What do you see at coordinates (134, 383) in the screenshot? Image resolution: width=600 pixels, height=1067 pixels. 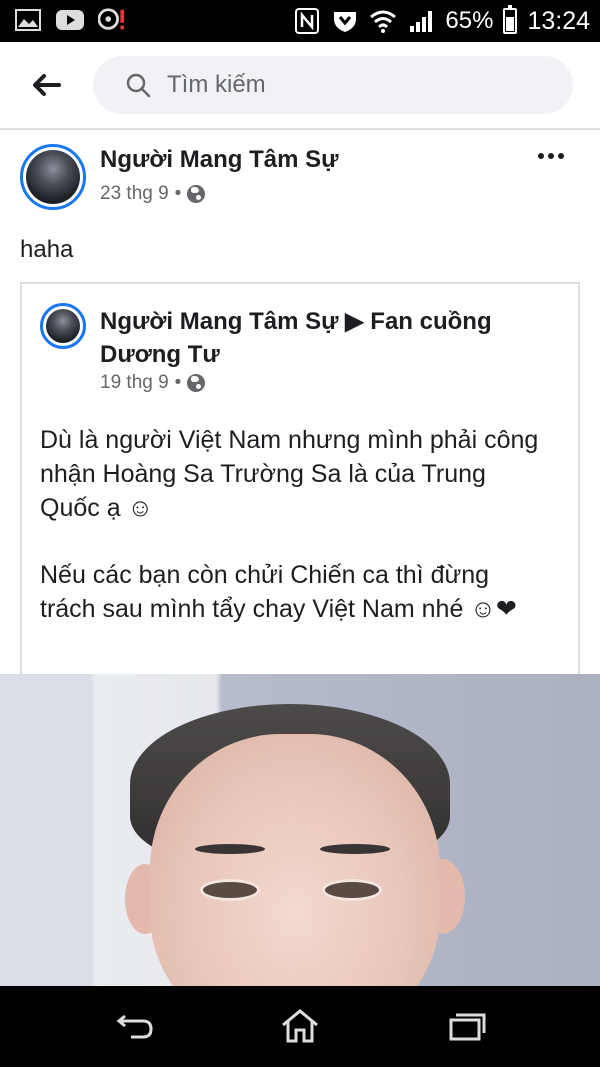 I see `shared-post-date: 19 thg 9` at bounding box center [134, 383].